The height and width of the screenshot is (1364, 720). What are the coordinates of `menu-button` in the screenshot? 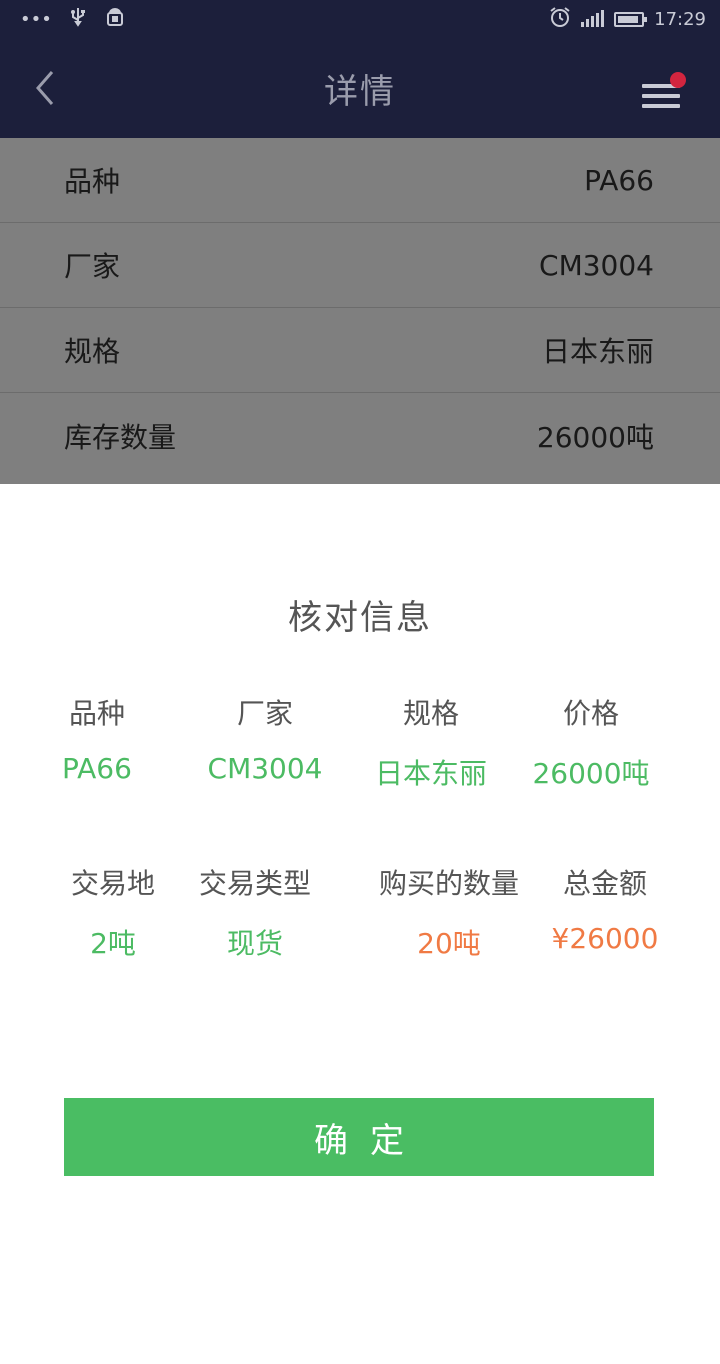 It's located at (661, 92).